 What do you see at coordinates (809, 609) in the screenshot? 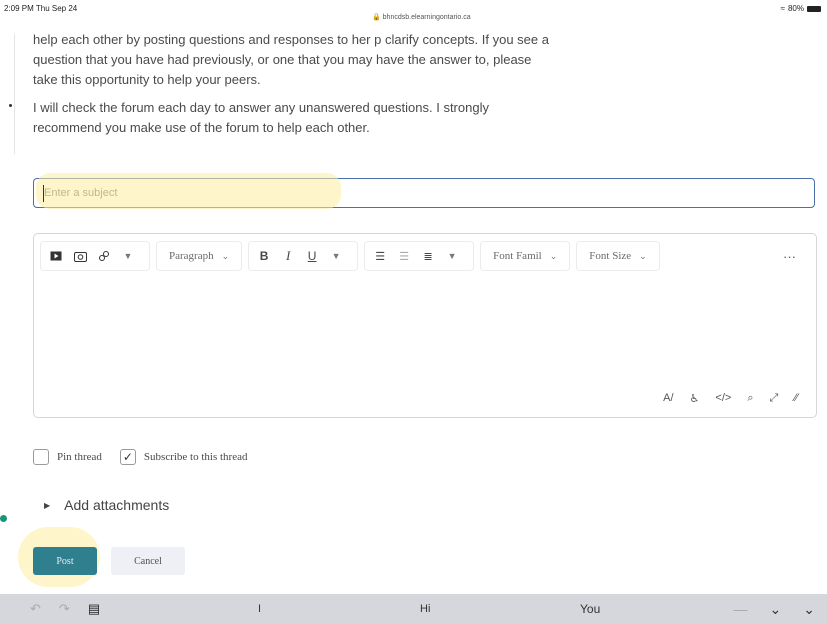
I see `dismiss-keyboard-chevron-icon: ⌄` at bounding box center [809, 609].